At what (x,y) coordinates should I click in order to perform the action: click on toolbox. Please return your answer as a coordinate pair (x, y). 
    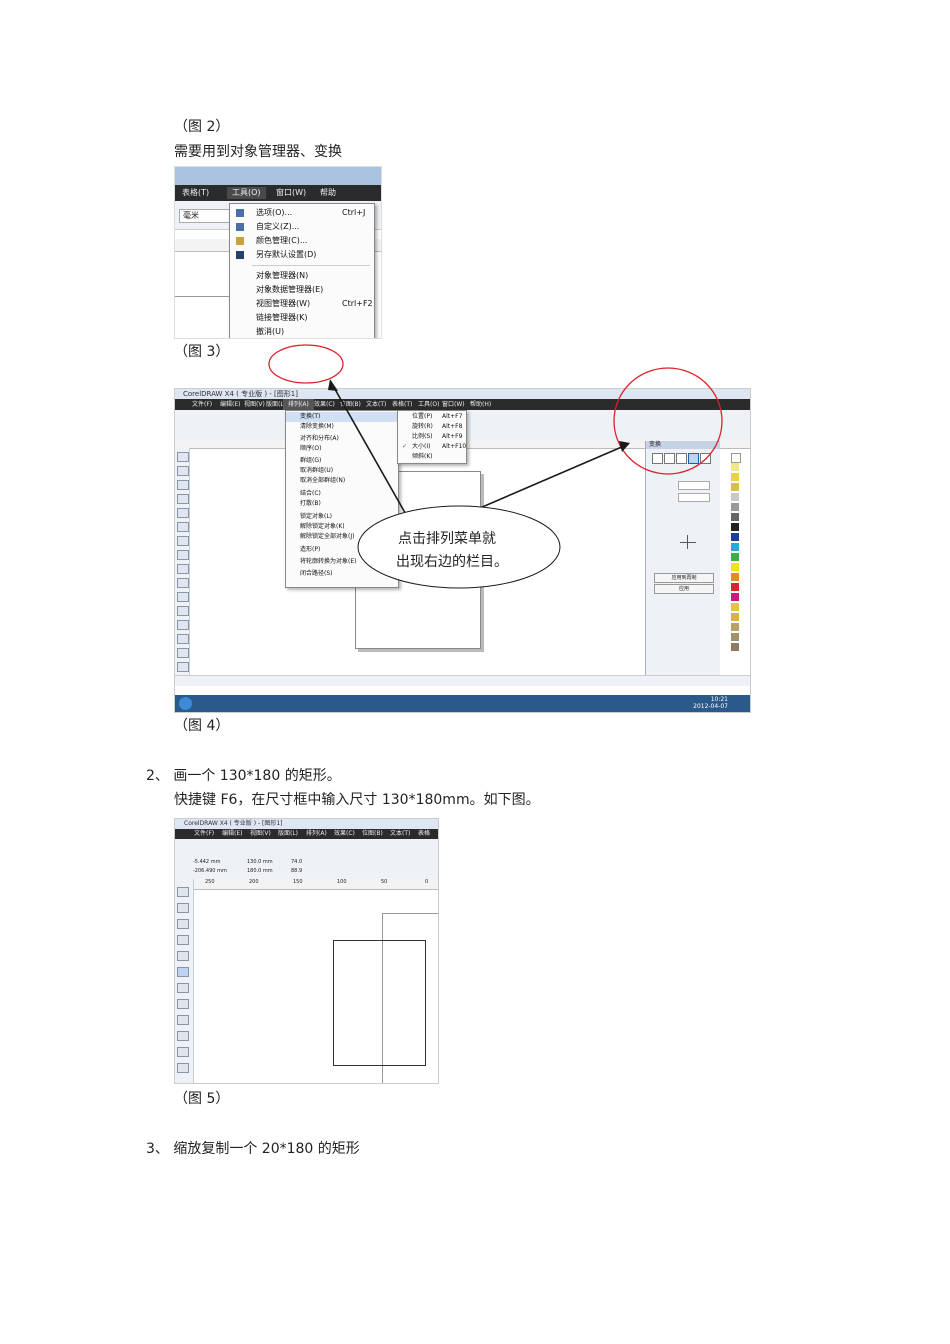
    Looking at the image, I should click on (184, 981).